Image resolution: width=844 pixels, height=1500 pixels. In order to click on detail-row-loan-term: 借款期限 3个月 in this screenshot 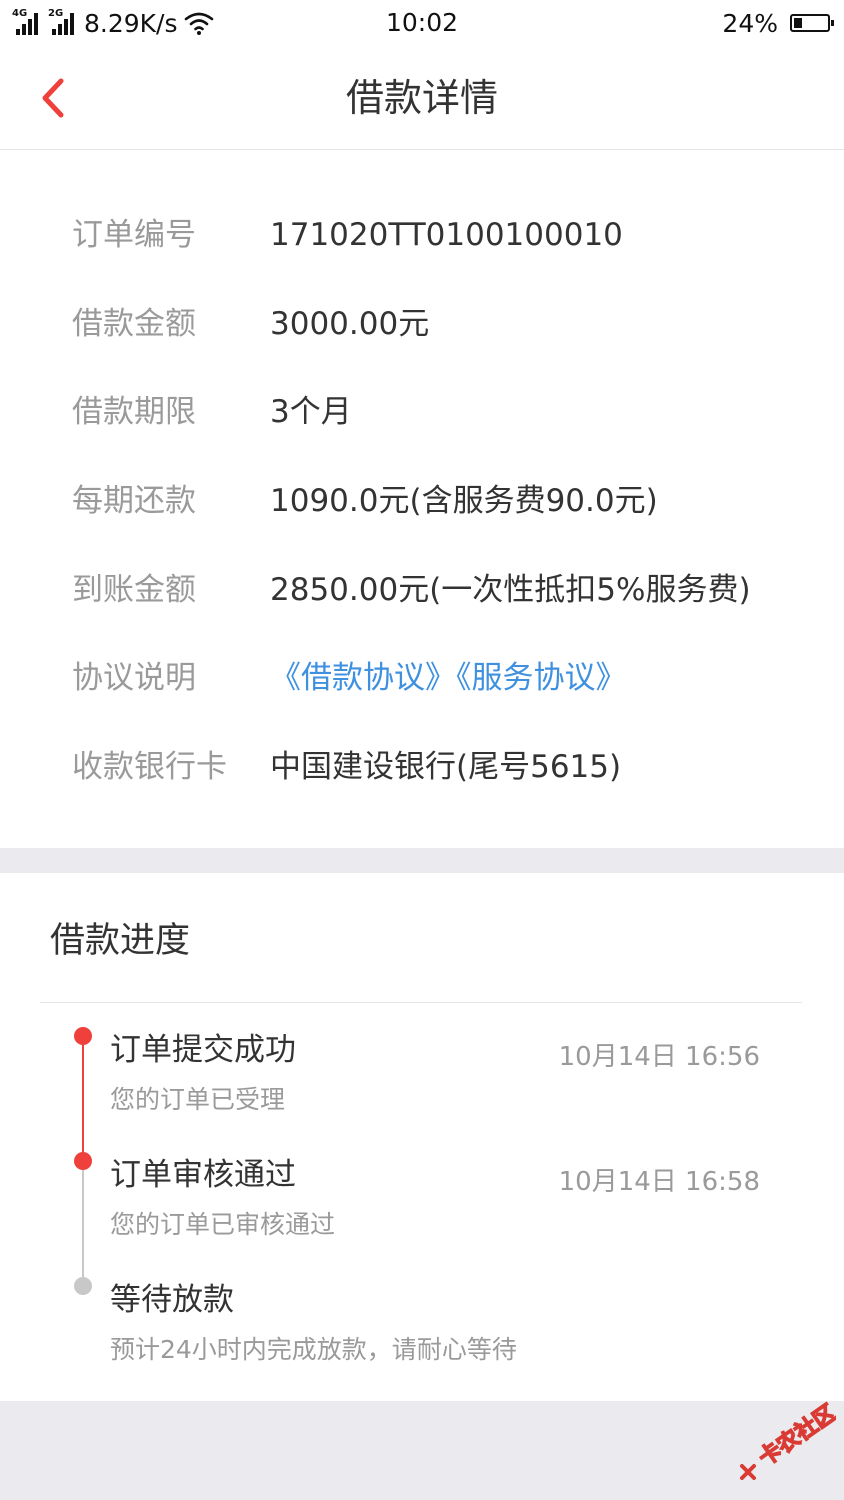, I will do `click(422, 412)`.